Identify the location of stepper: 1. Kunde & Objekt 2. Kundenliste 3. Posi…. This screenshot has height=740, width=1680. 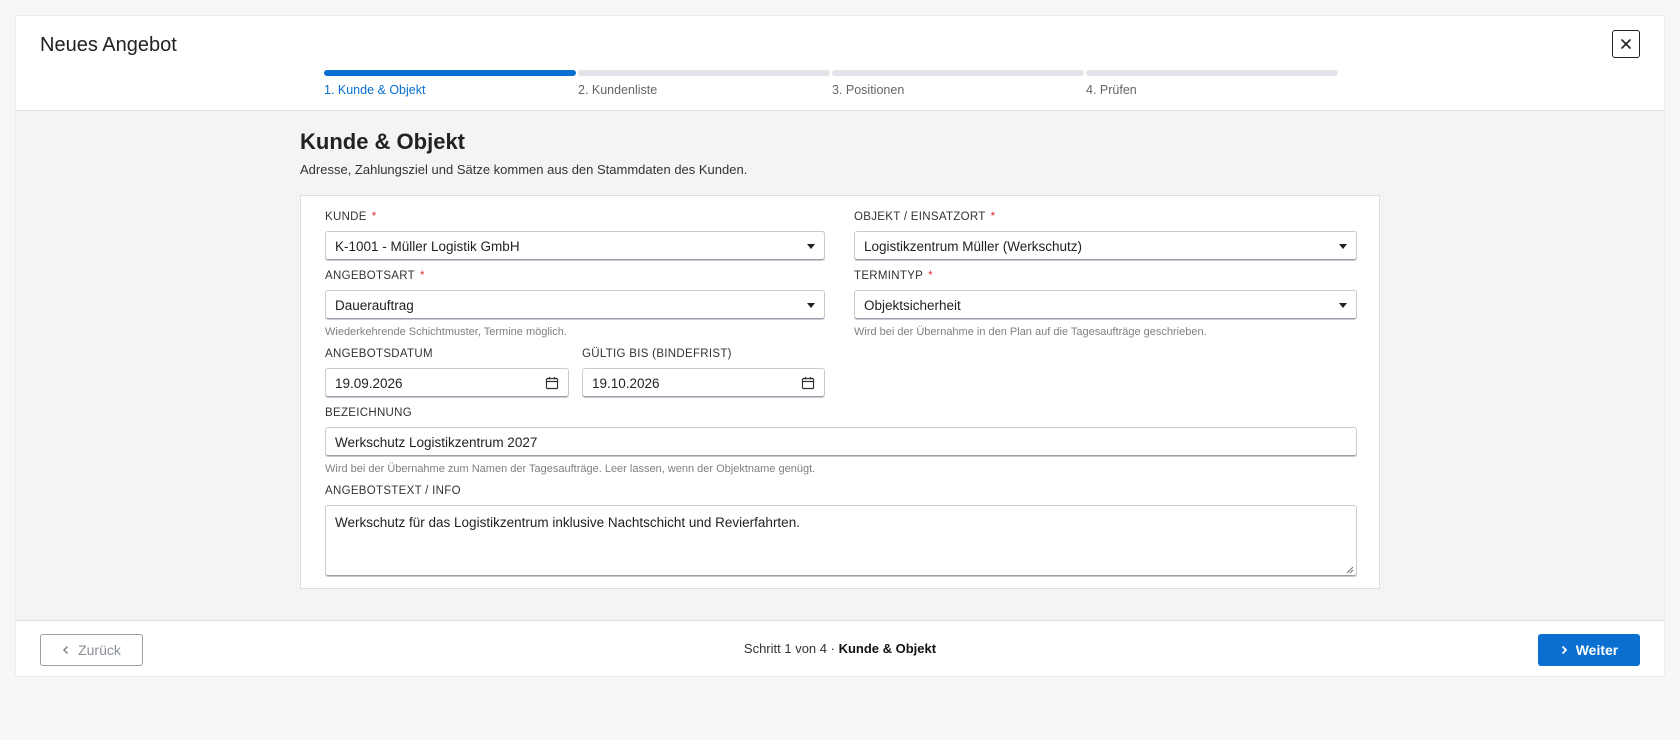
(832, 85).